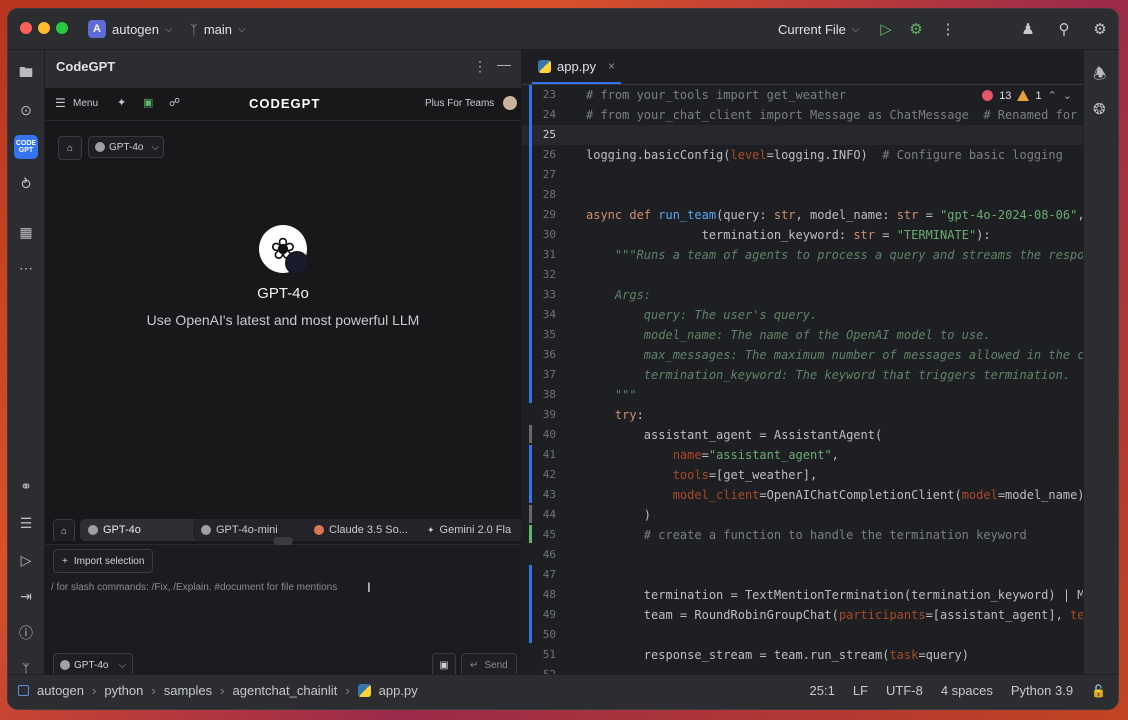 The width and height of the screenshot is (1128, 720). What do you see at coordinates (218, 29) in the screenshot?
I see `branch-selector: ᛉ main ⌵` at bounding box center [218, 29].